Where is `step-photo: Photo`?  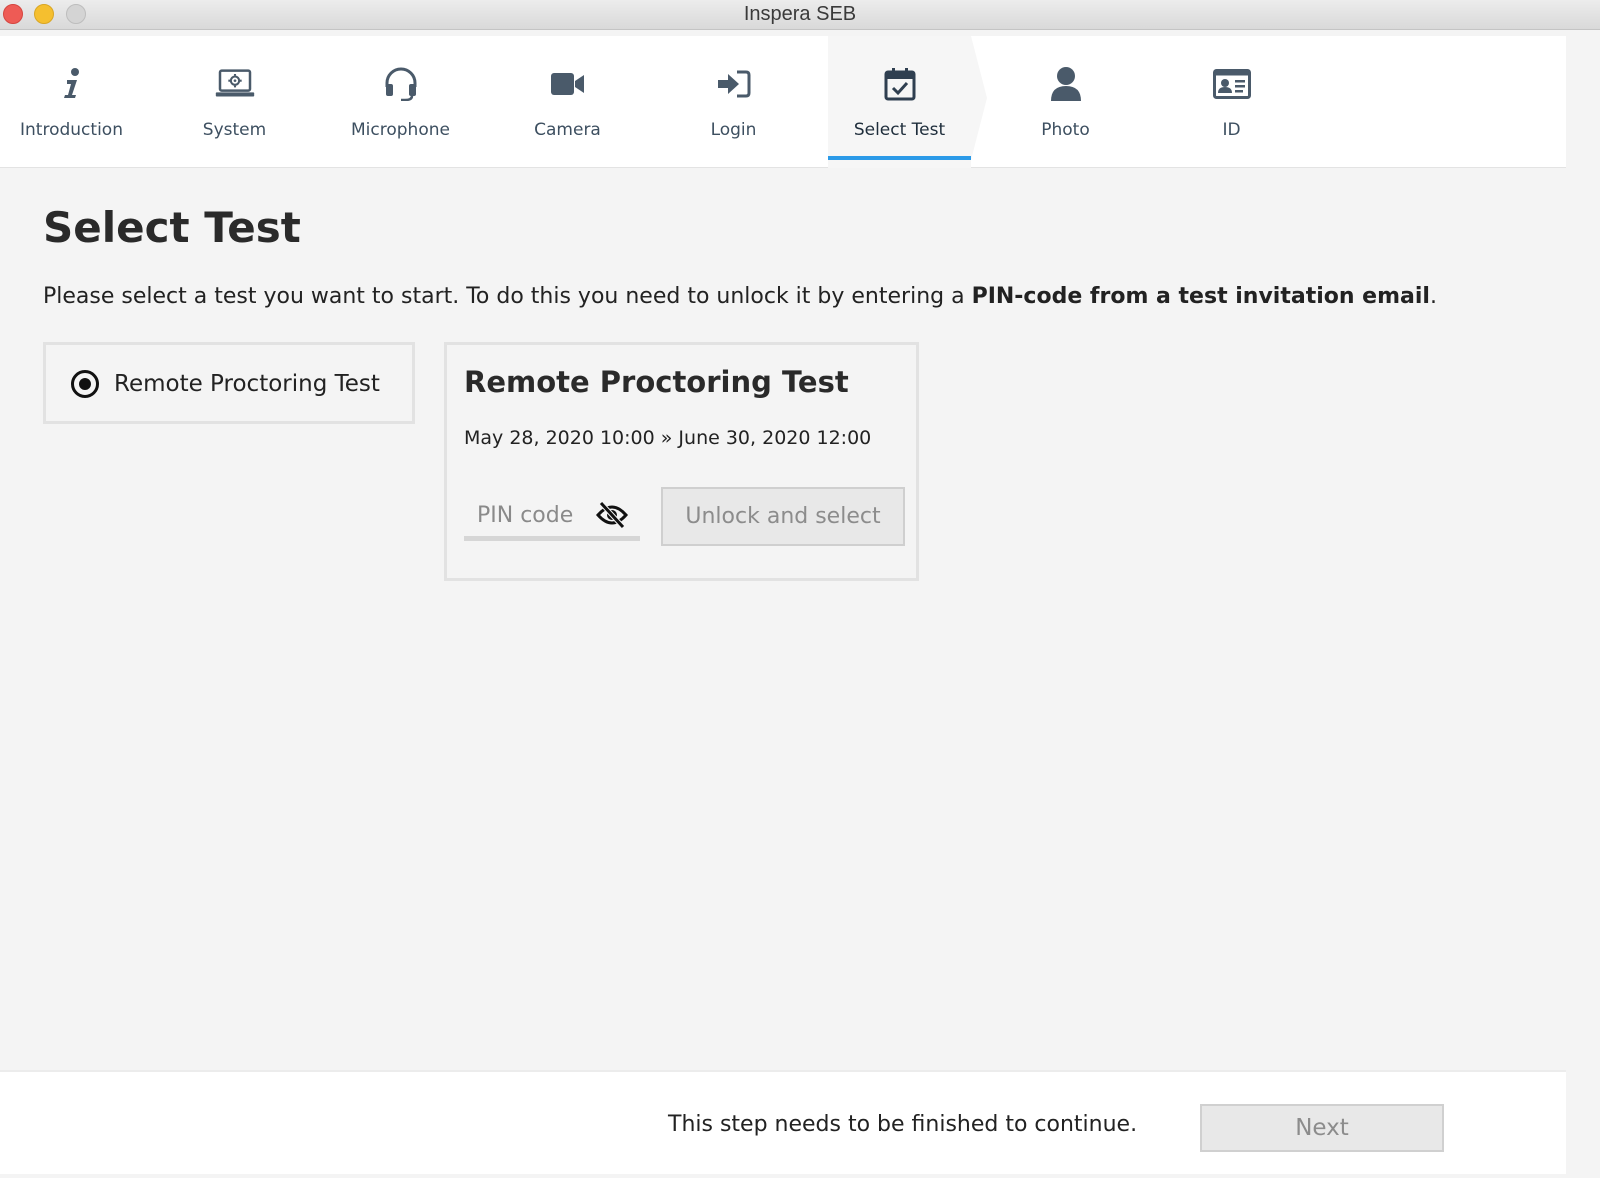 step-photo: Photo is located at coordinates (1065, 102).